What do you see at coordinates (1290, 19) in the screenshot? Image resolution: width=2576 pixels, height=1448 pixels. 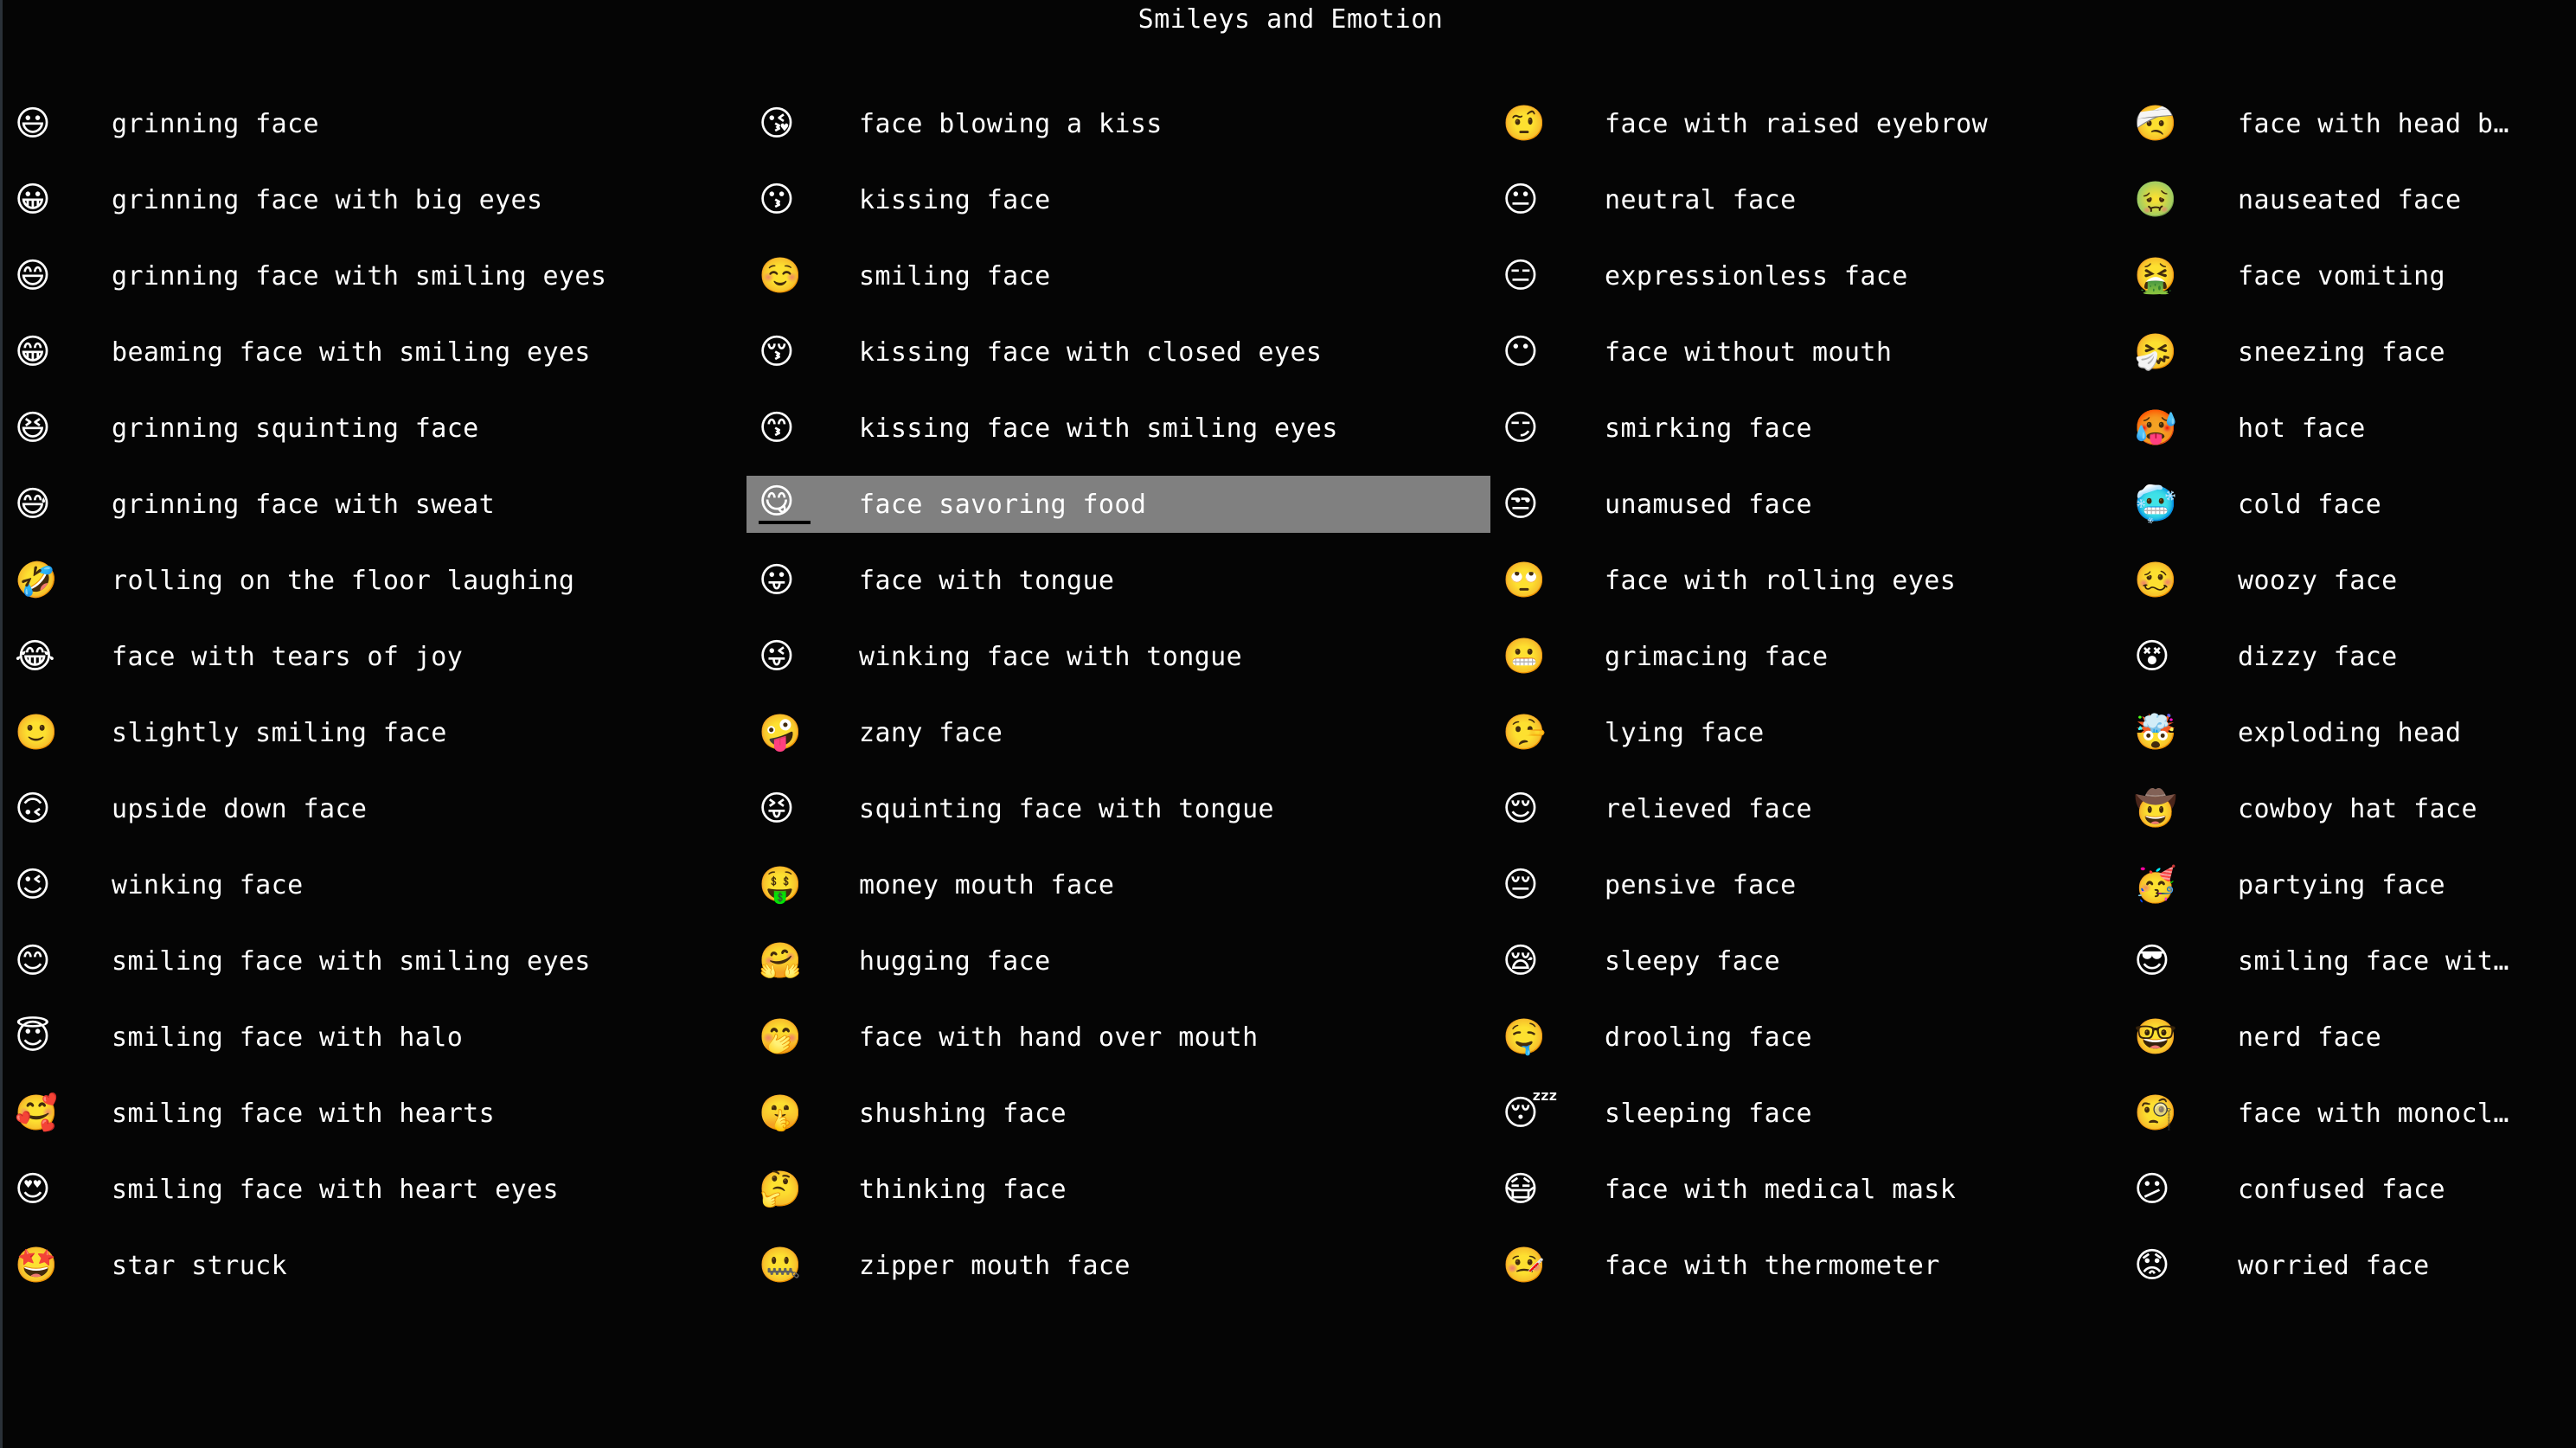 I see `page-title: Smileys and Emotion` at bounding box center [1290, 19].